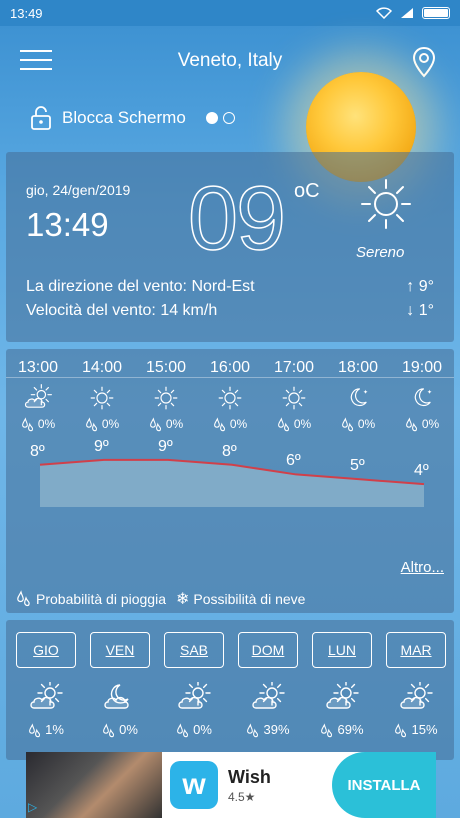  What do you see at coordinates (342, 650) in the screenshot?
I see `day-button: LUN` at bounding box center [342, 650].